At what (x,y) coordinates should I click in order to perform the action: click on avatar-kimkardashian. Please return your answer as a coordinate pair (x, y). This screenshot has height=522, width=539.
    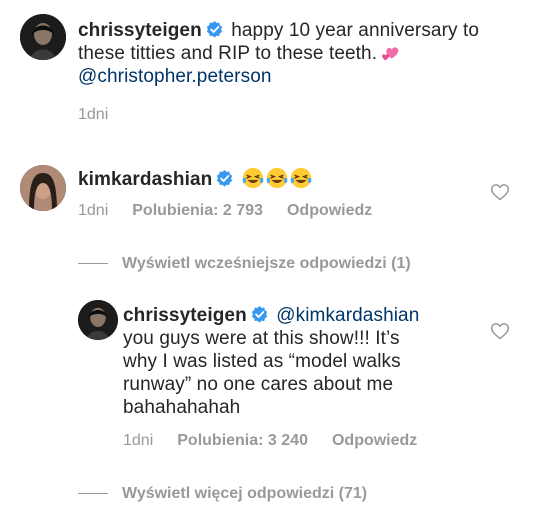
    Looking at the image, I should click on (43, 188).